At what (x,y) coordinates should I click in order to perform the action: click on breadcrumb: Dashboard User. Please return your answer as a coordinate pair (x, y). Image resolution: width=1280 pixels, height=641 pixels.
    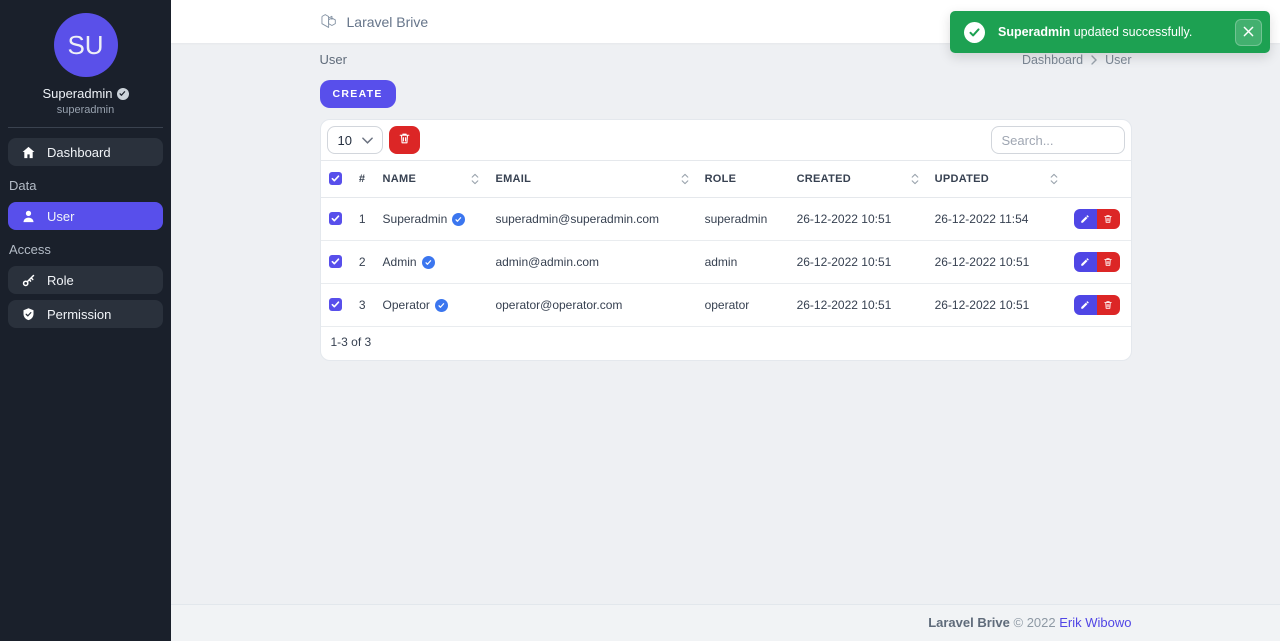
    Looking at the image, I should click on (1077, 60).